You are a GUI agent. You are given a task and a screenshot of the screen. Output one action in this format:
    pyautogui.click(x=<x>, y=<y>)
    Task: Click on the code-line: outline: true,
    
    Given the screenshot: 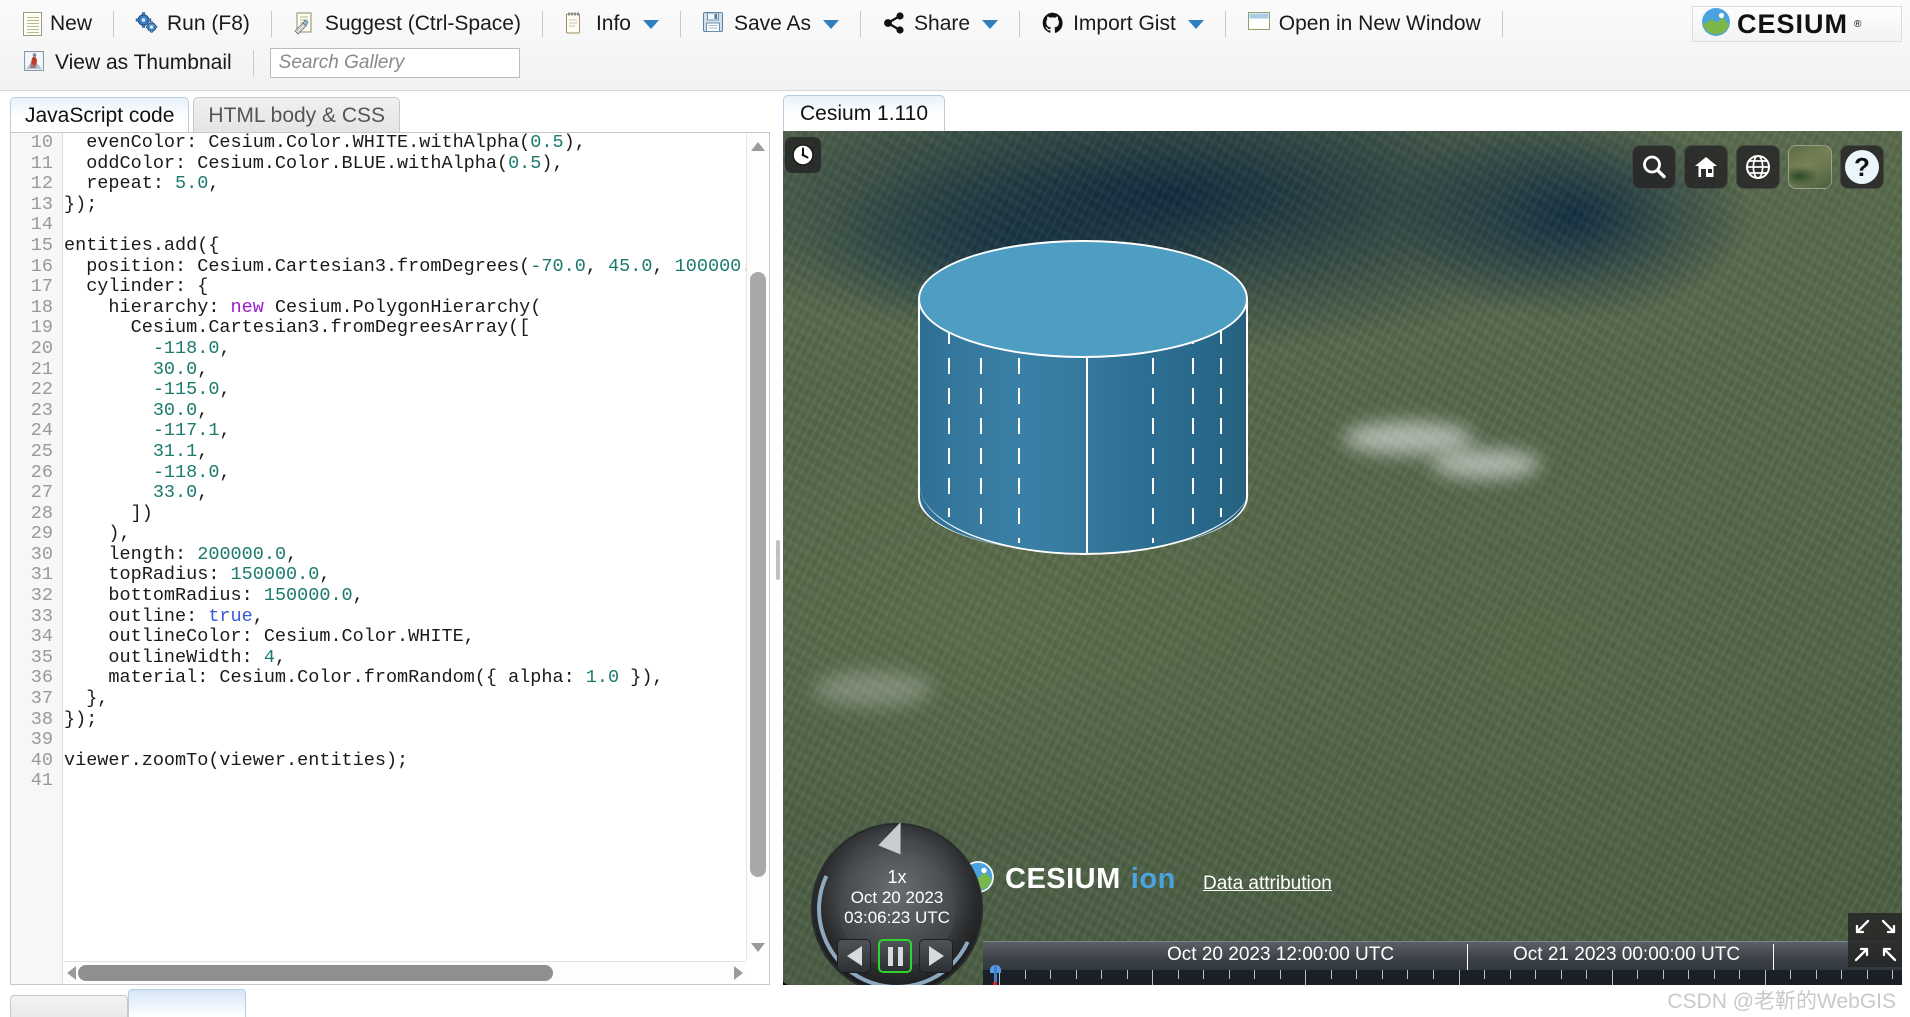 What is the action you would take?
    pyautogui.click(x=416, y=617)
    